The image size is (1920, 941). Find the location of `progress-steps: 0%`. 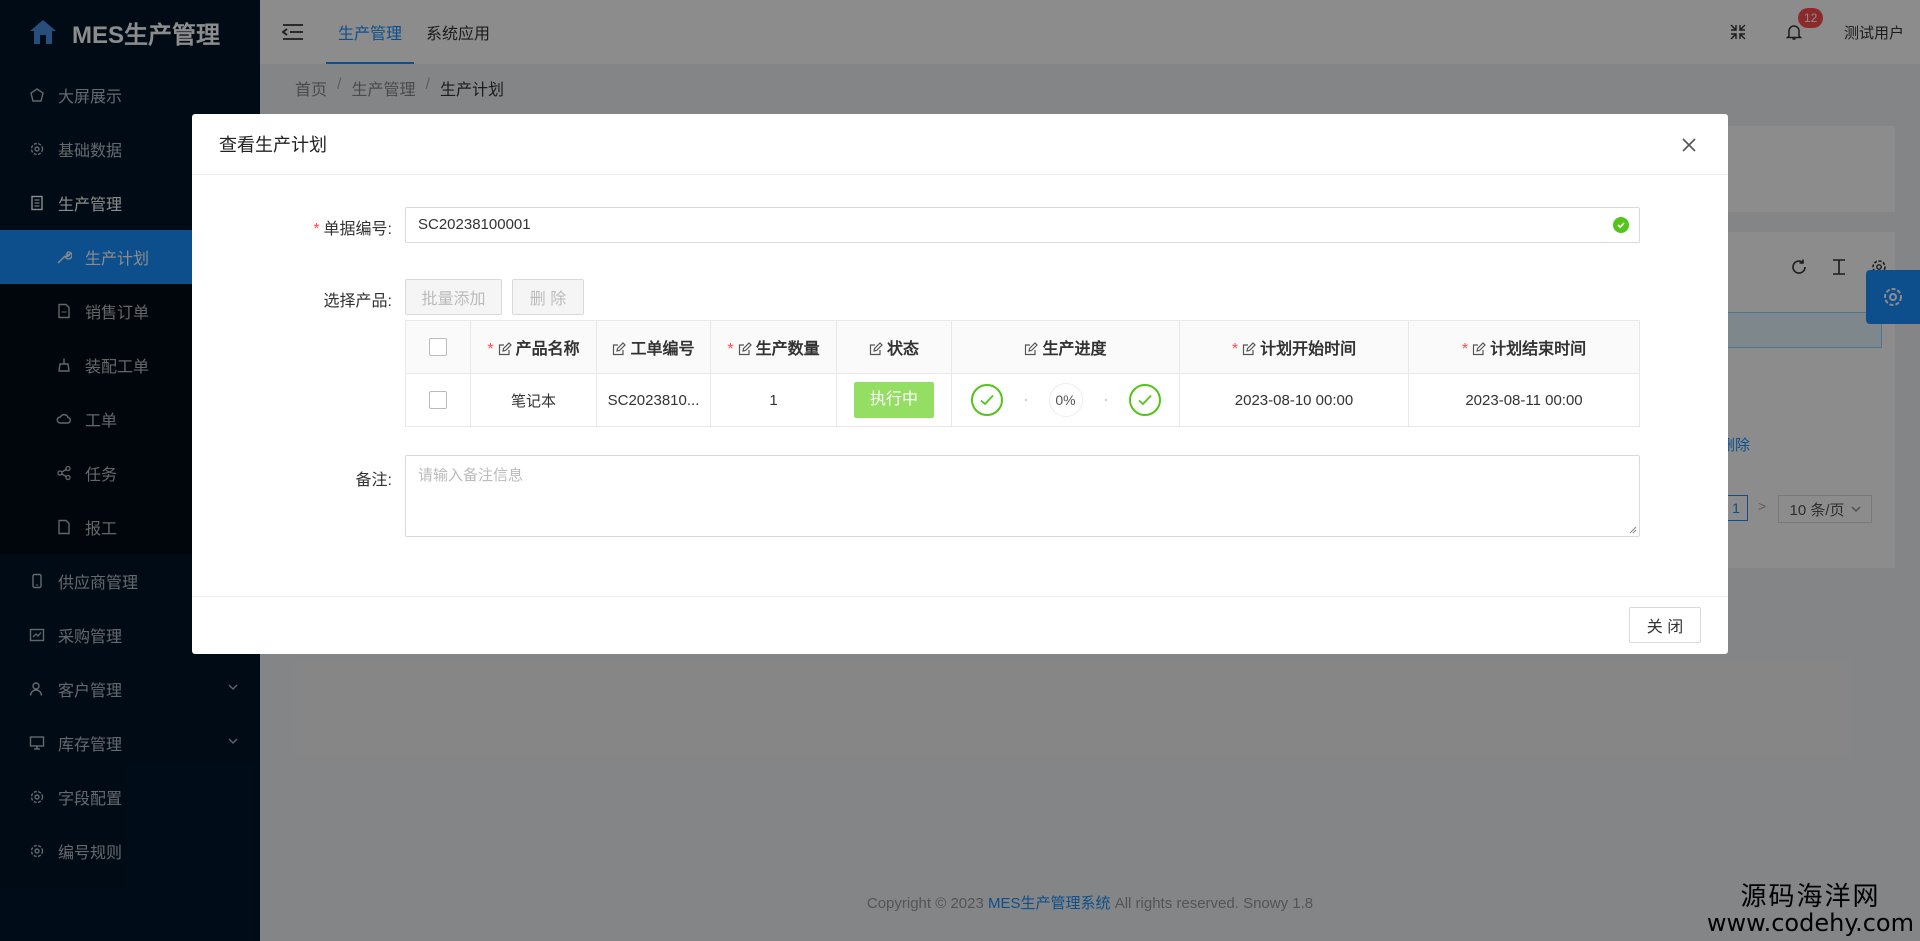

progress-steps: 0% is located at coordinates (1065, 400).